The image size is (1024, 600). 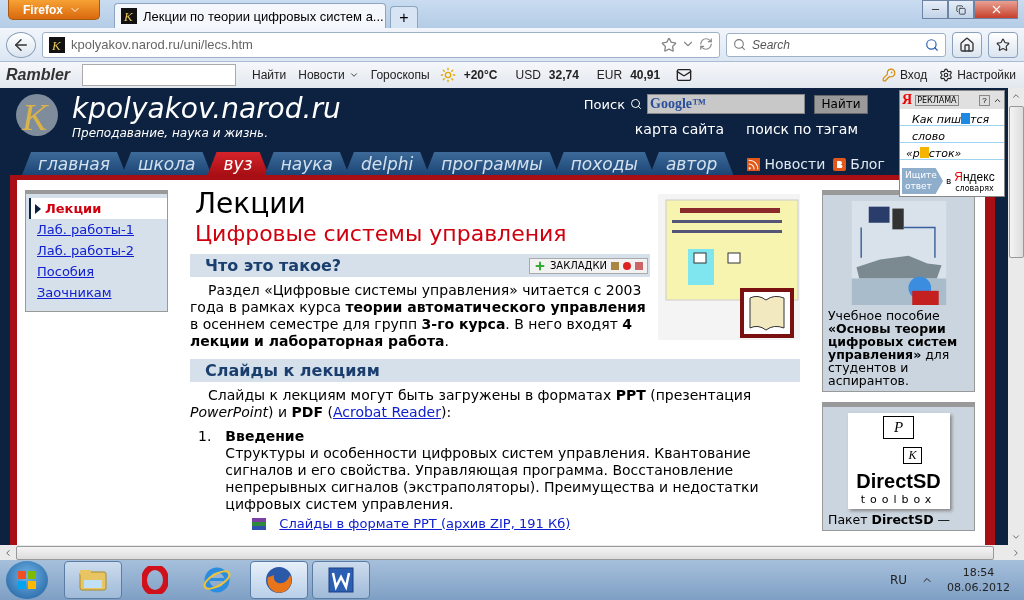 What do you see at coordinates (269, 75) in the screenshot?
I see `toolbar-search-button: Найти` at bounding box center [269, 75].